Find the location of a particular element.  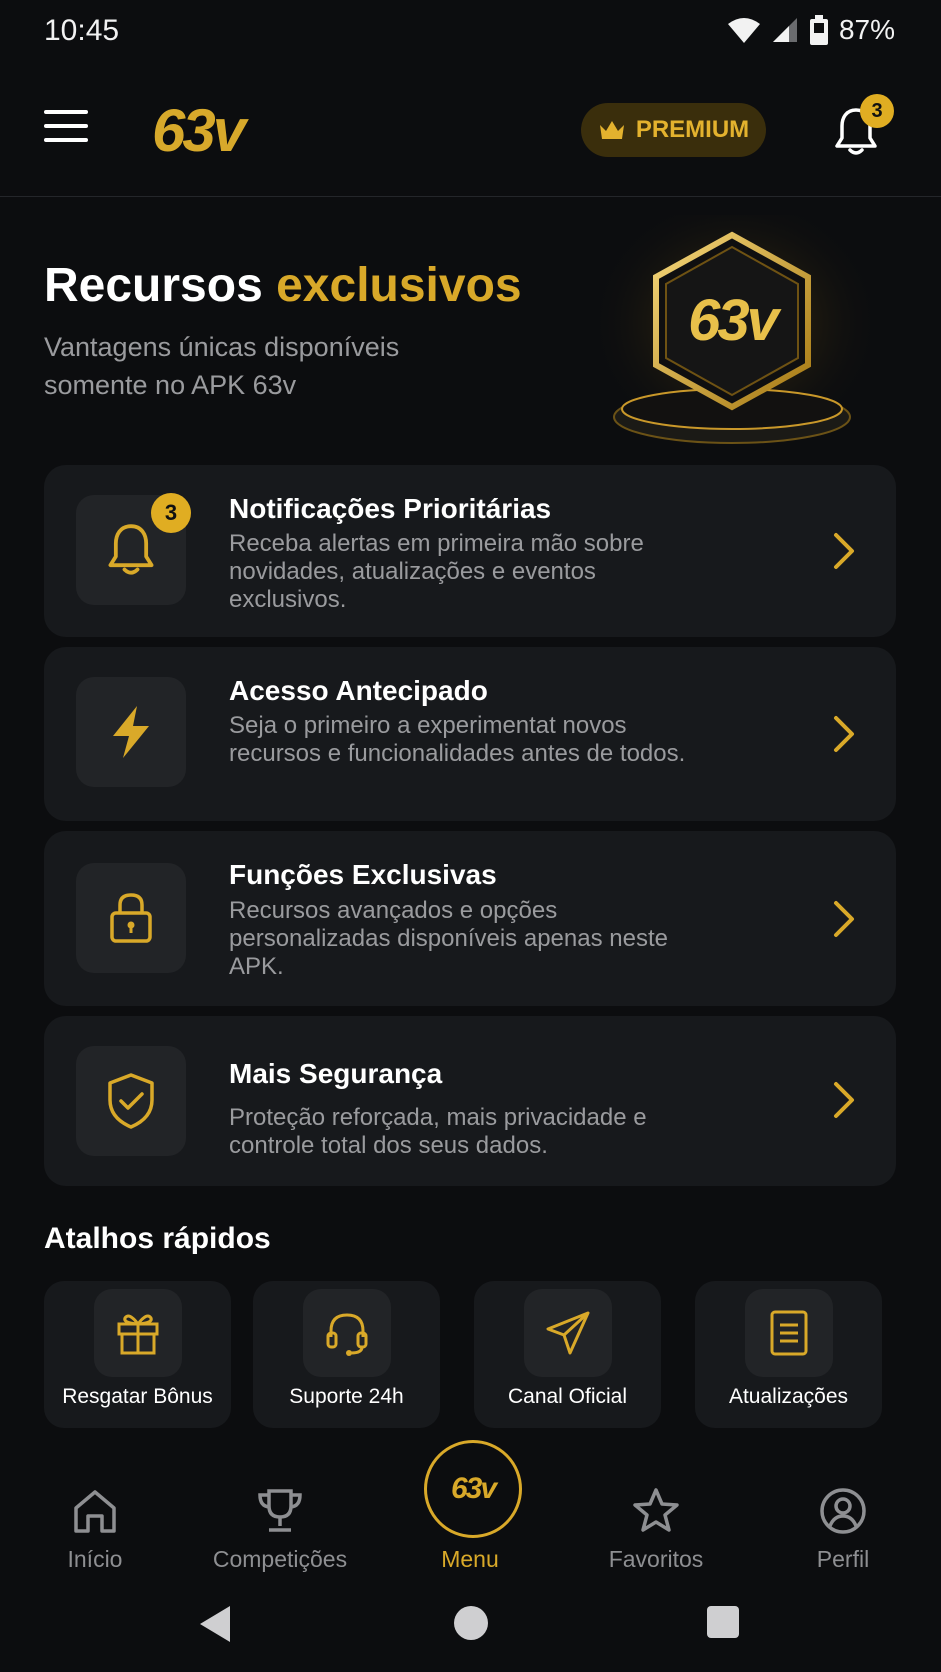

signal-icon is located at coordinates (784, 30).